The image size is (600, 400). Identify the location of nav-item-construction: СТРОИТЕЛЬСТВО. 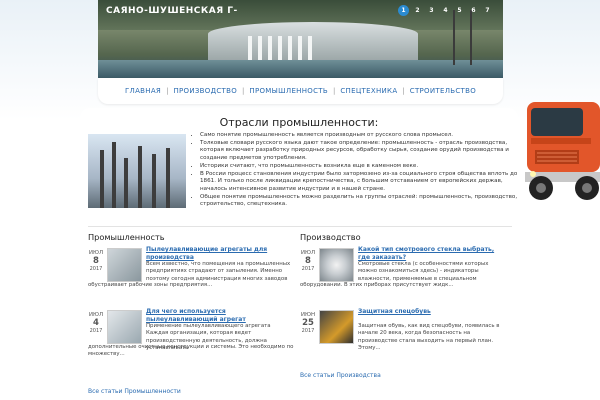
(443, 91).